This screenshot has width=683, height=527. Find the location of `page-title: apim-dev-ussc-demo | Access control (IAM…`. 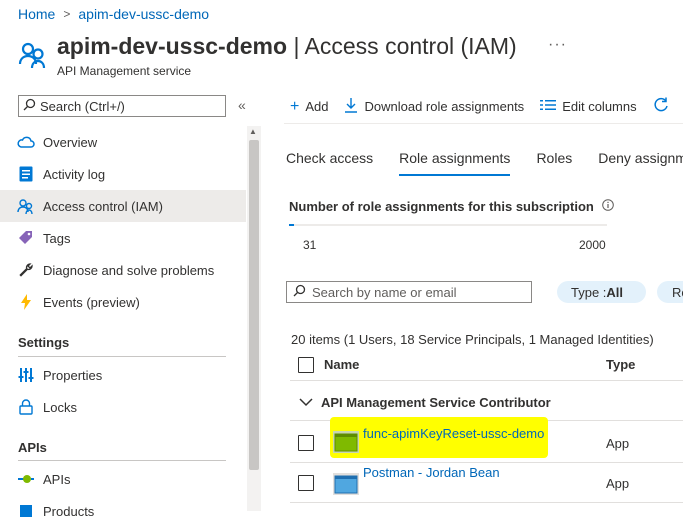

page-title: apim-dev-ussc-demo | Access control (IAM… is located at coordinates (287, 46).